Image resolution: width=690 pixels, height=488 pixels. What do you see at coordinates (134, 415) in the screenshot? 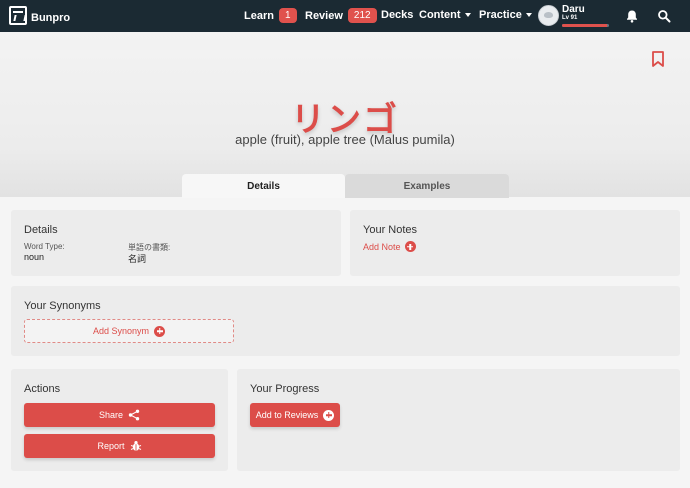
I see `share-icon` at bounding box center [134, 415].